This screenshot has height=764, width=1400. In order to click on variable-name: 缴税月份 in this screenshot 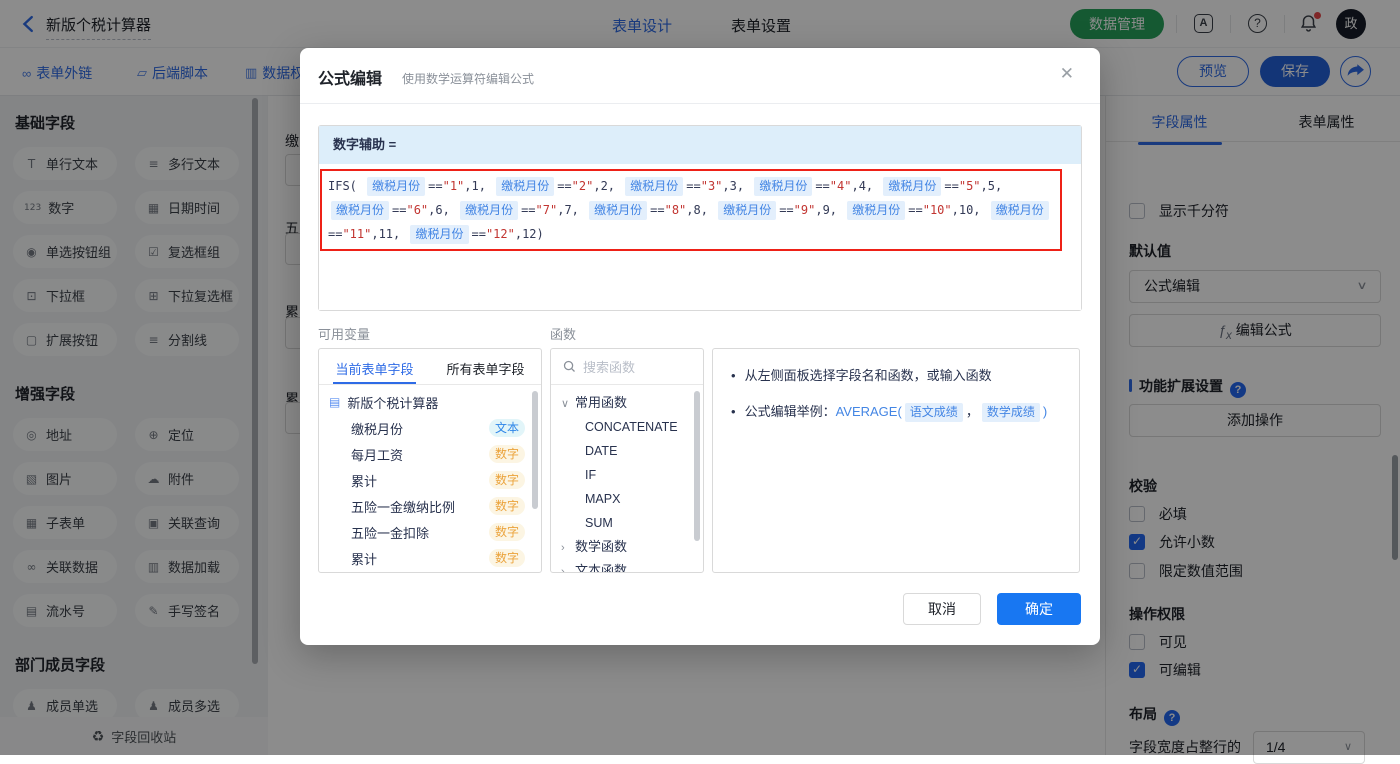, I will do `click(420, 428)`.